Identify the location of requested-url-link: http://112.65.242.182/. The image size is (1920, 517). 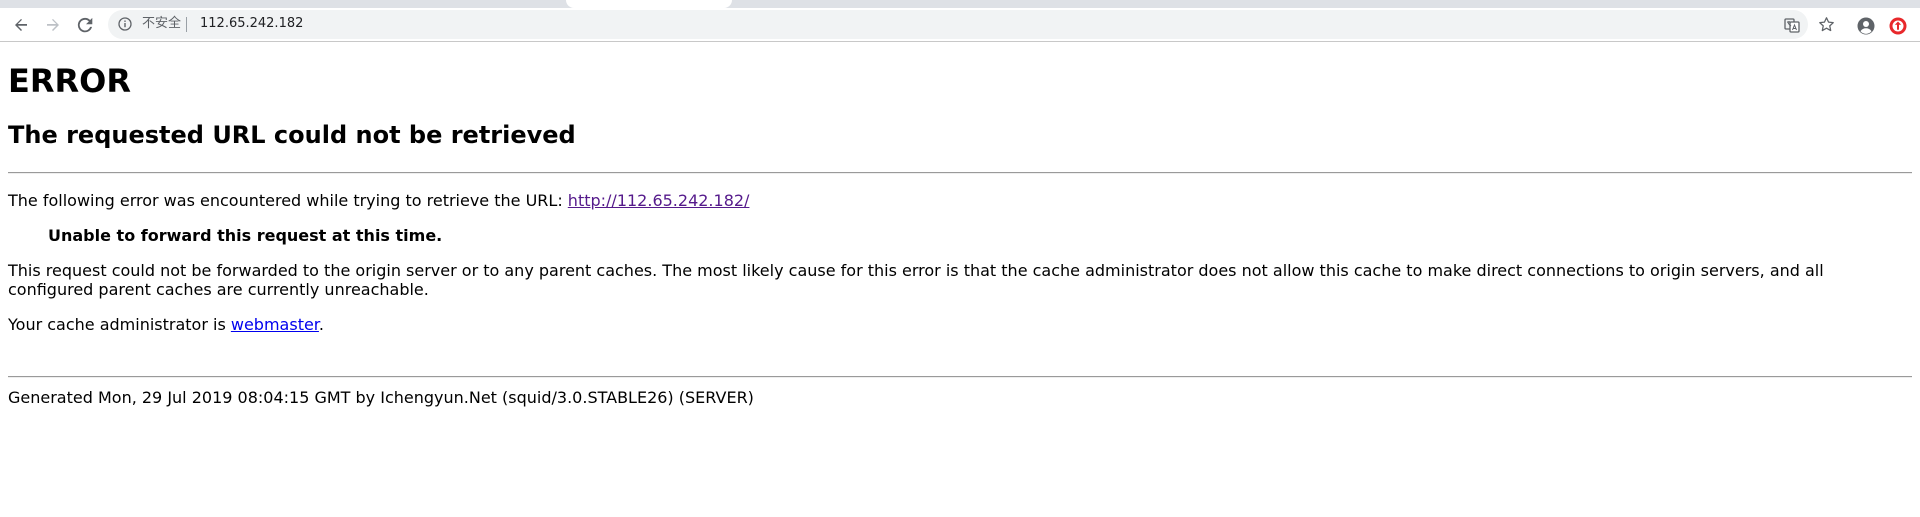
(659, 200).